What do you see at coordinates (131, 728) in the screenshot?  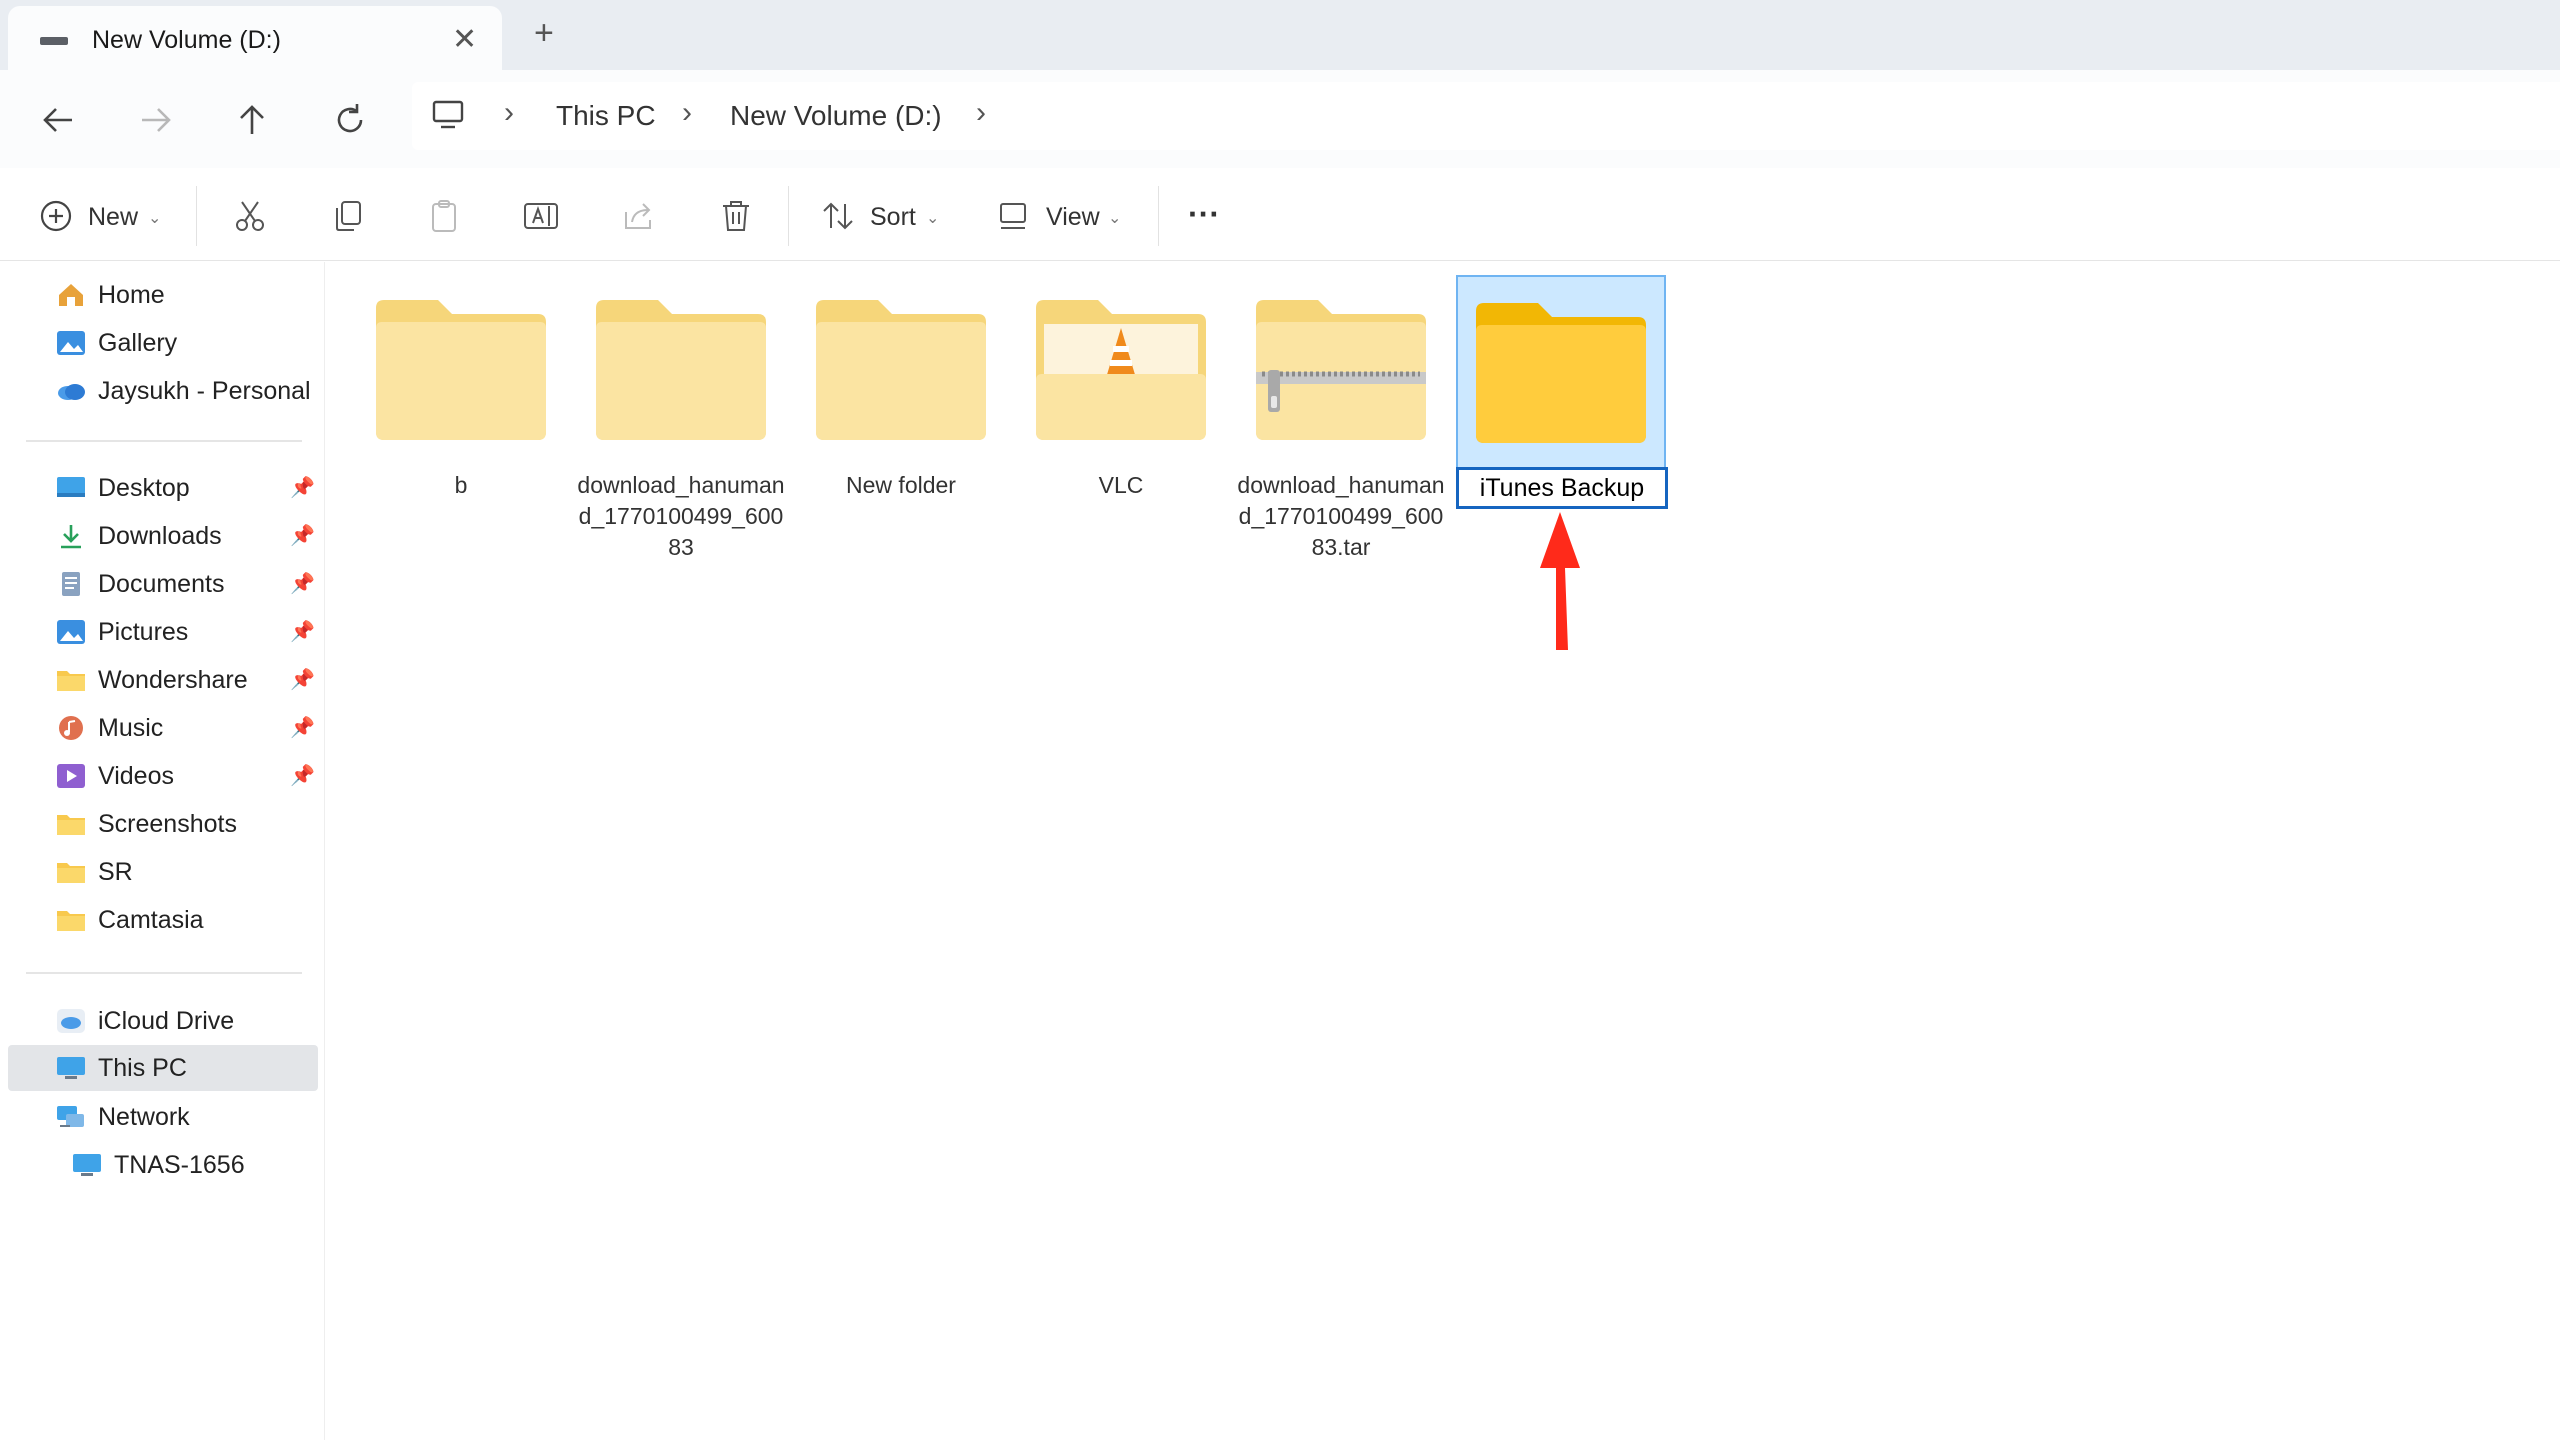 I see `sidebar-item-label: Music` at bounding box center [131, 728].